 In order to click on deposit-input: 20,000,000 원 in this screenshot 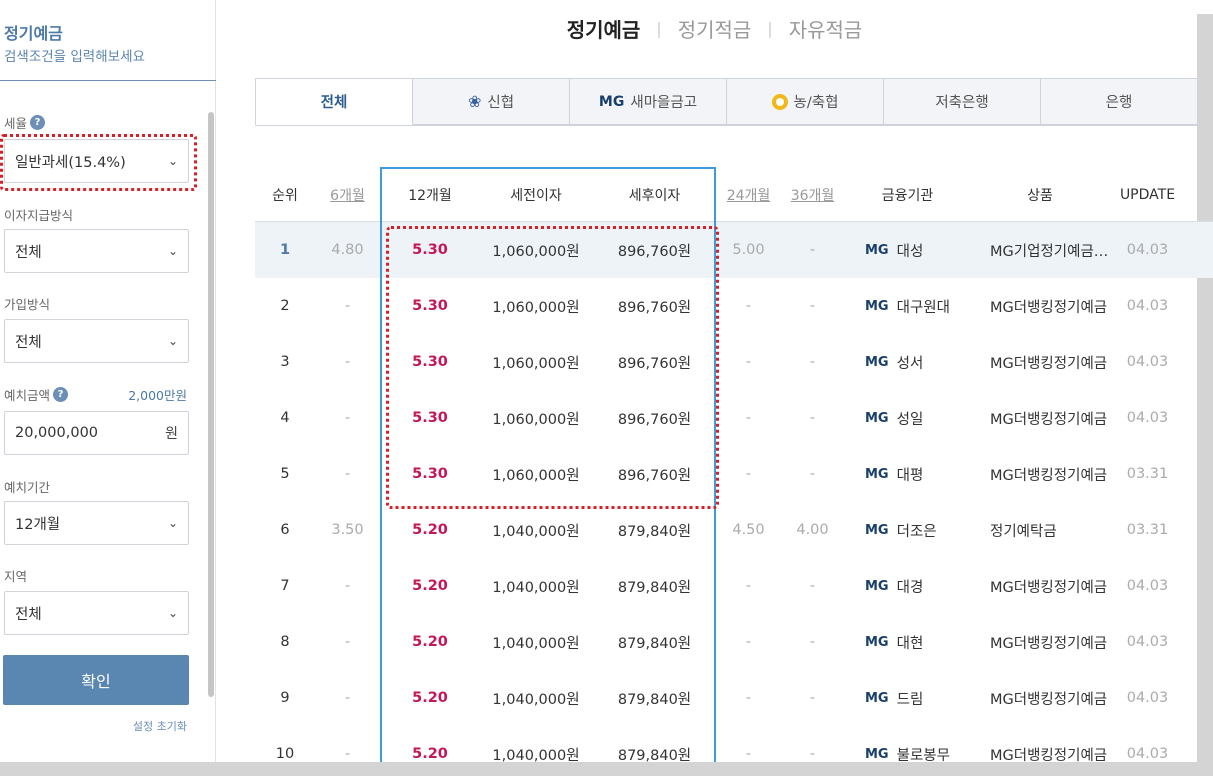, I will do `click(96, 433)`.